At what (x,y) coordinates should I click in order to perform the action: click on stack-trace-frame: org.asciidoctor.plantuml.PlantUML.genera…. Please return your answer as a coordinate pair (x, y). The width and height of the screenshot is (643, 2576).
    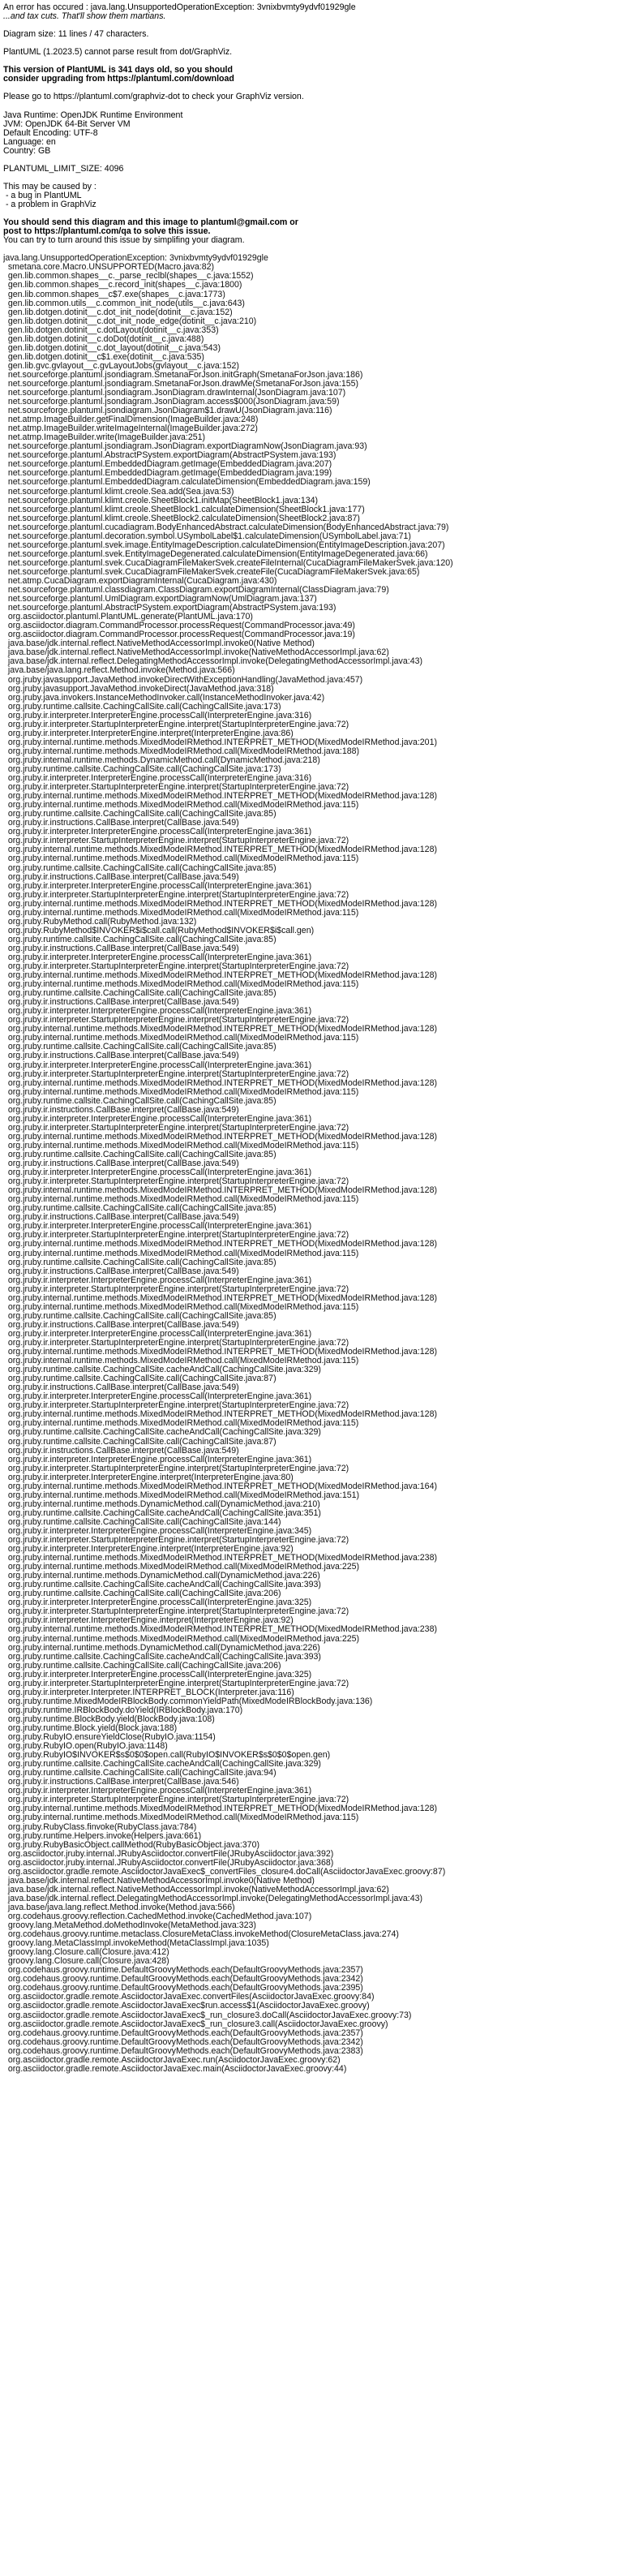
    Looking at the image, I should click on (128, 617).